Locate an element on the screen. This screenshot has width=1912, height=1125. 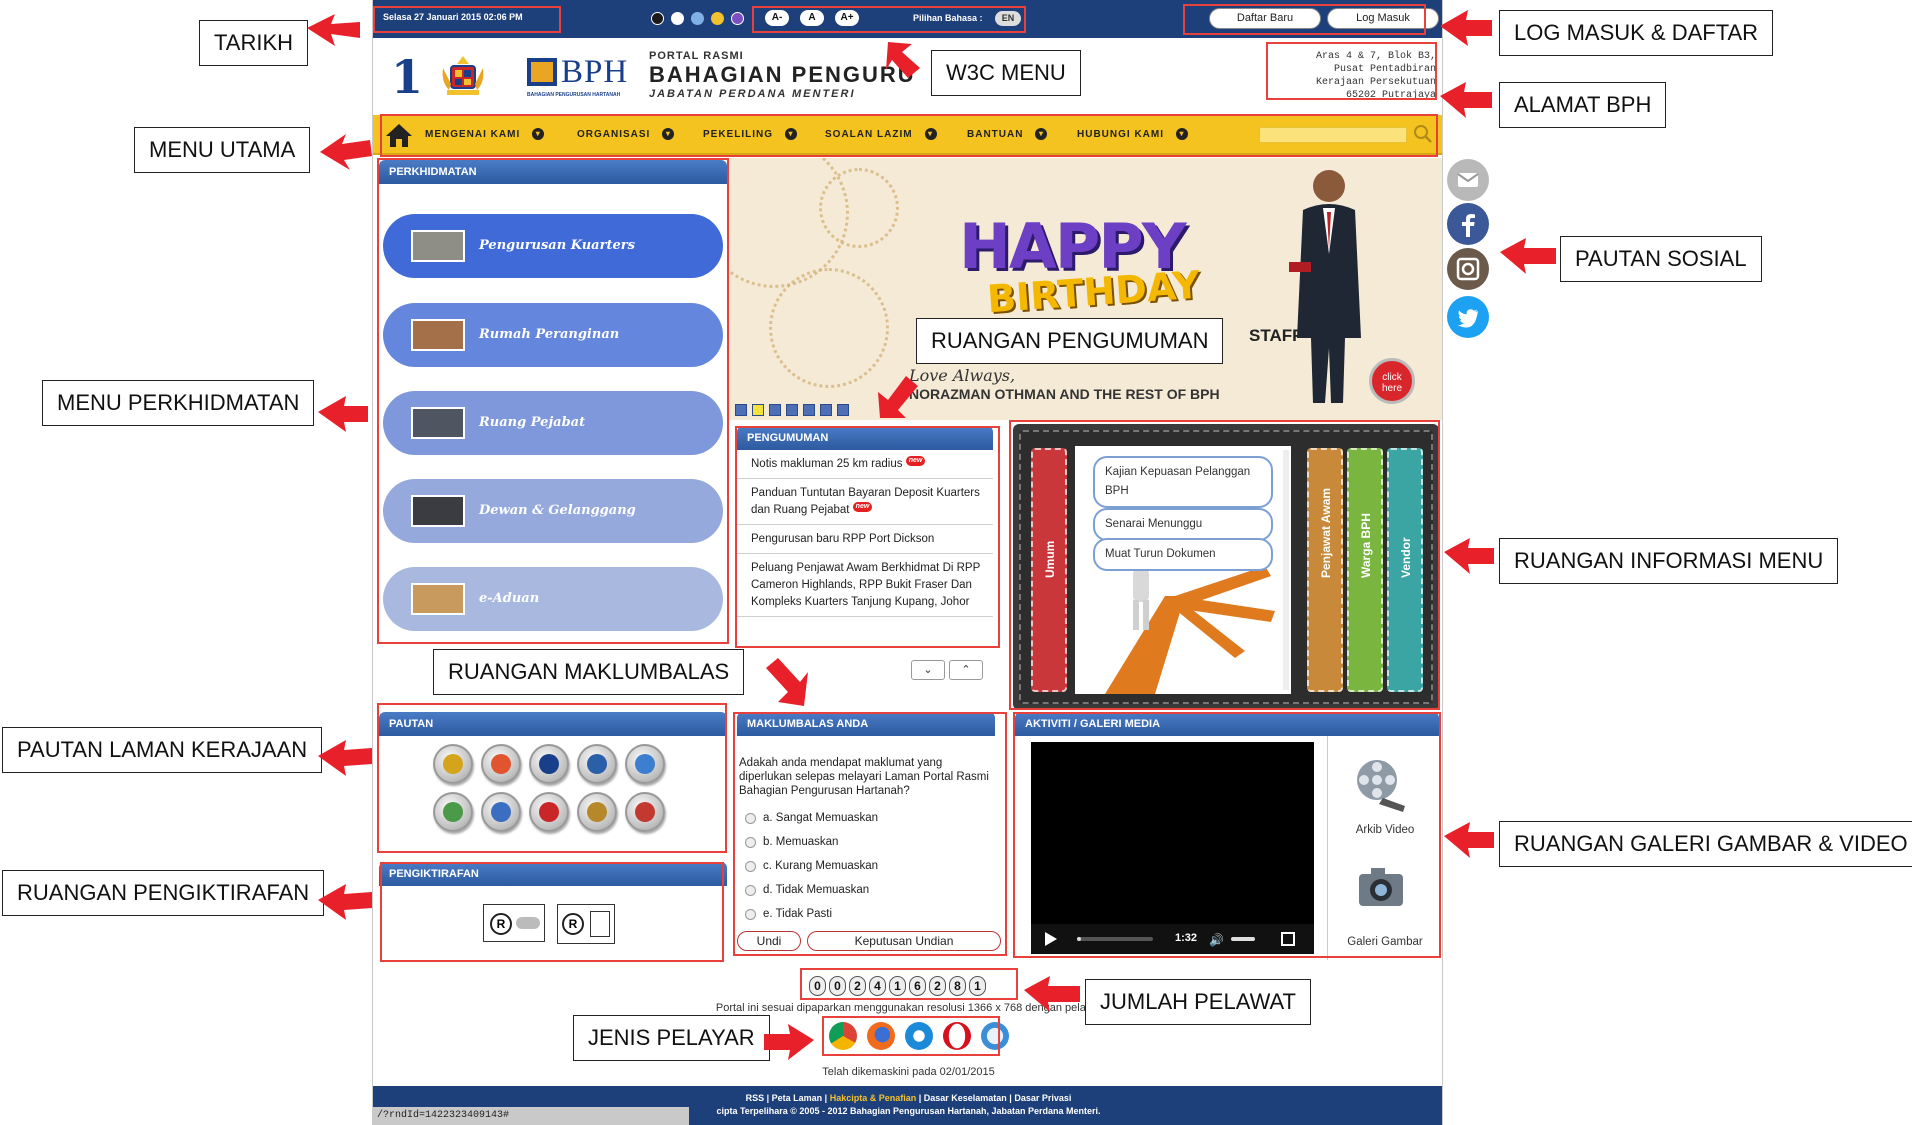
info-link-muat-turun-dokumen: Muat Turun Dokumen is located at coordinates (1183, 554).